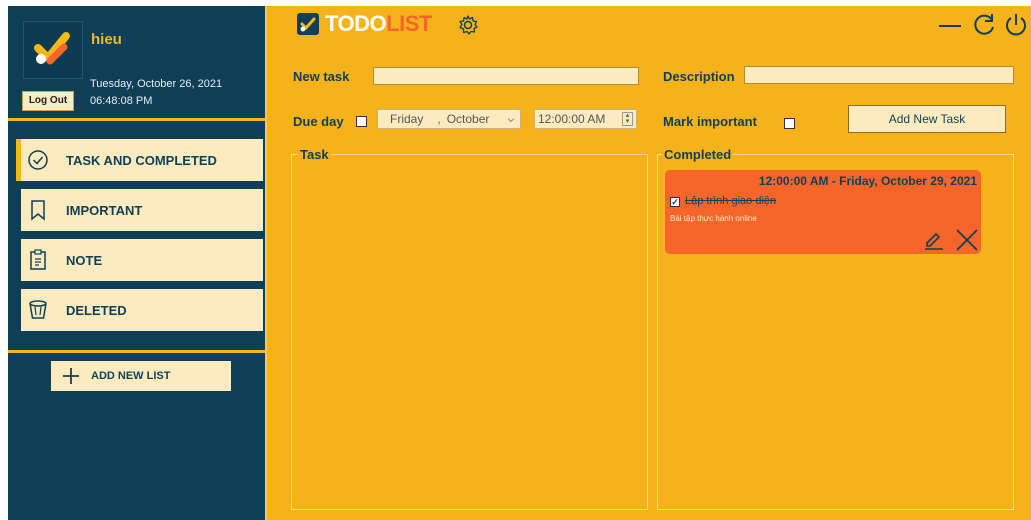 The width and height of the screenshot is (1031, 520). What do you see at coordinates (308, 24) in the screenshot?
I see `todo-logo-icon` at bounding box center [308, 24].